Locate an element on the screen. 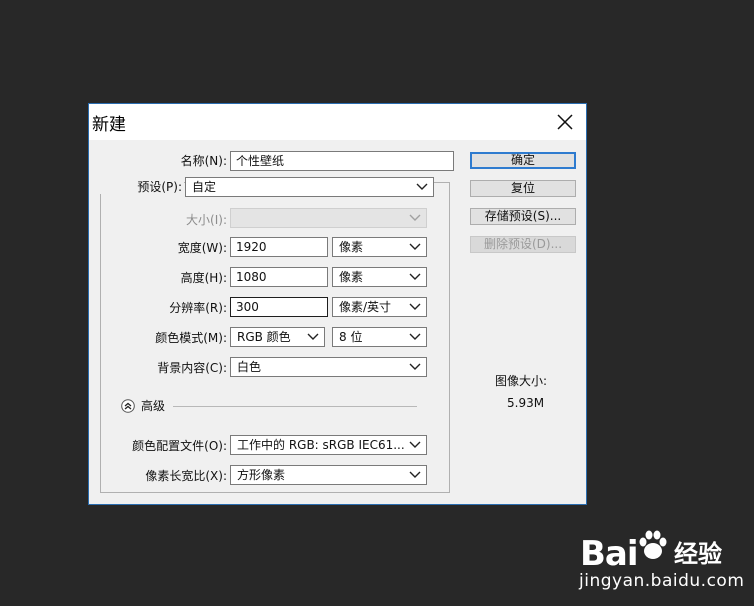 The width and height of the screenshot is (754, 606). preset-label: 预设(P): is located at coordinates (141, 187).